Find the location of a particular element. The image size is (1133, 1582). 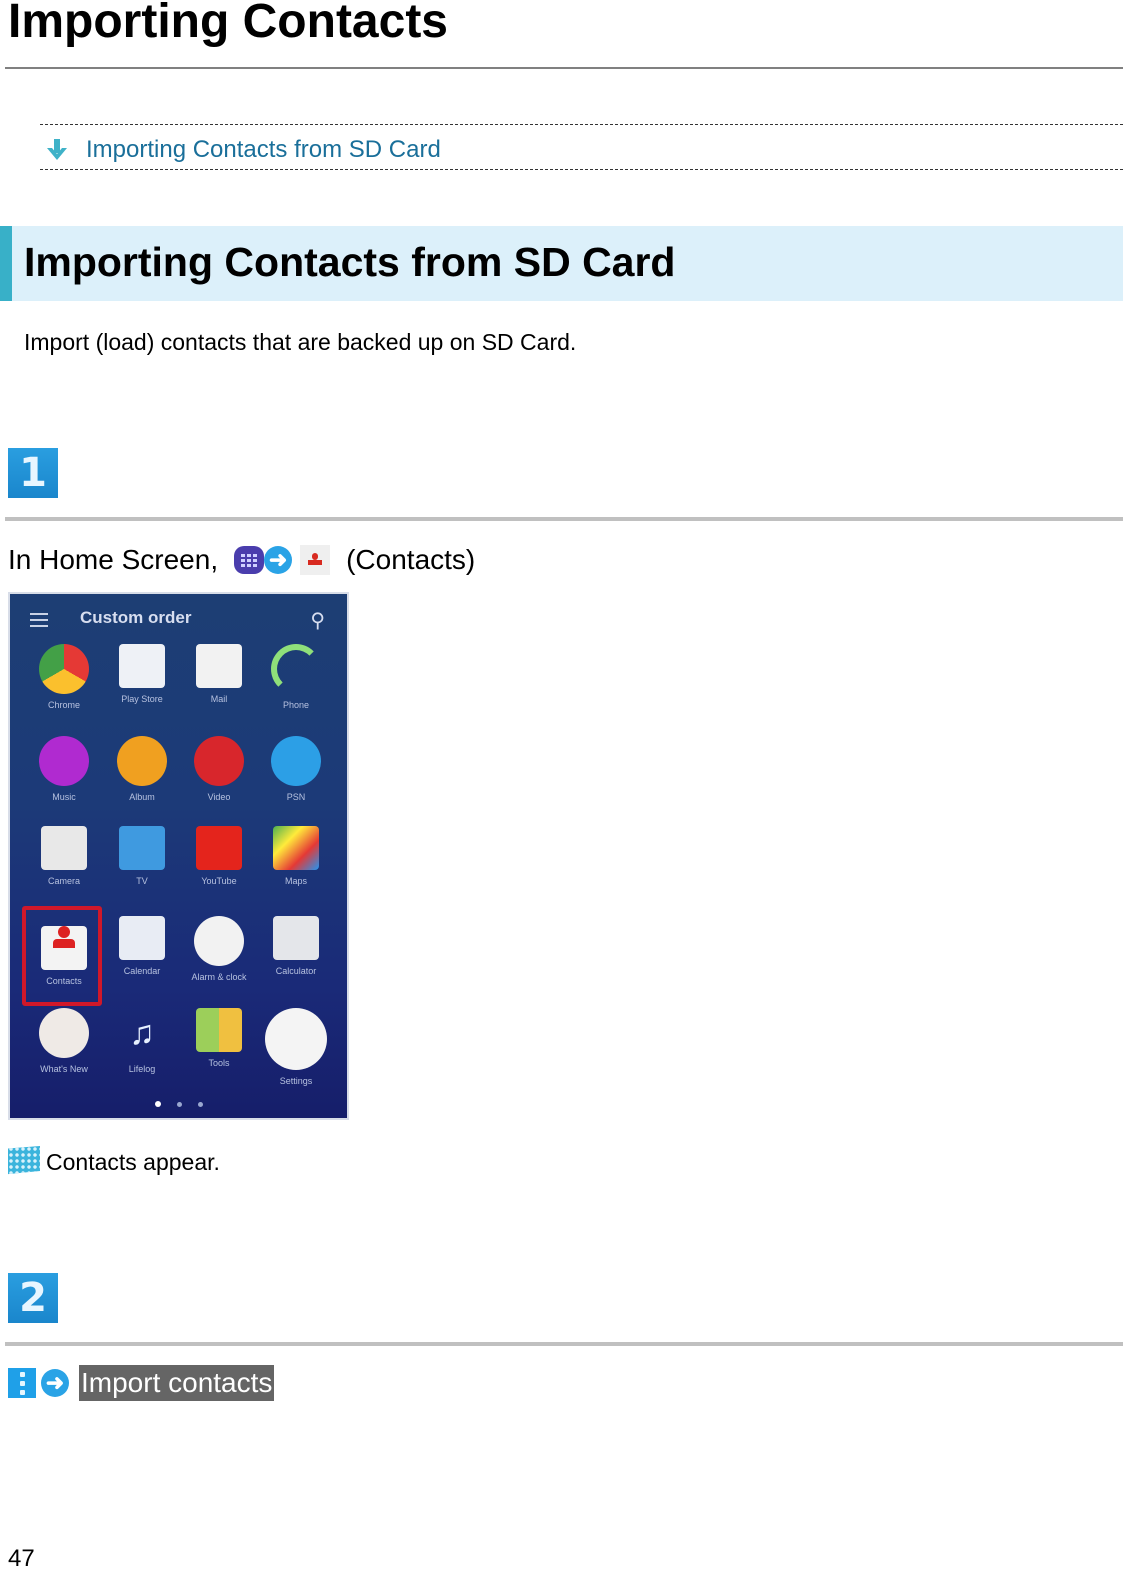

calendar-icon is located at coordinates (142, 938).